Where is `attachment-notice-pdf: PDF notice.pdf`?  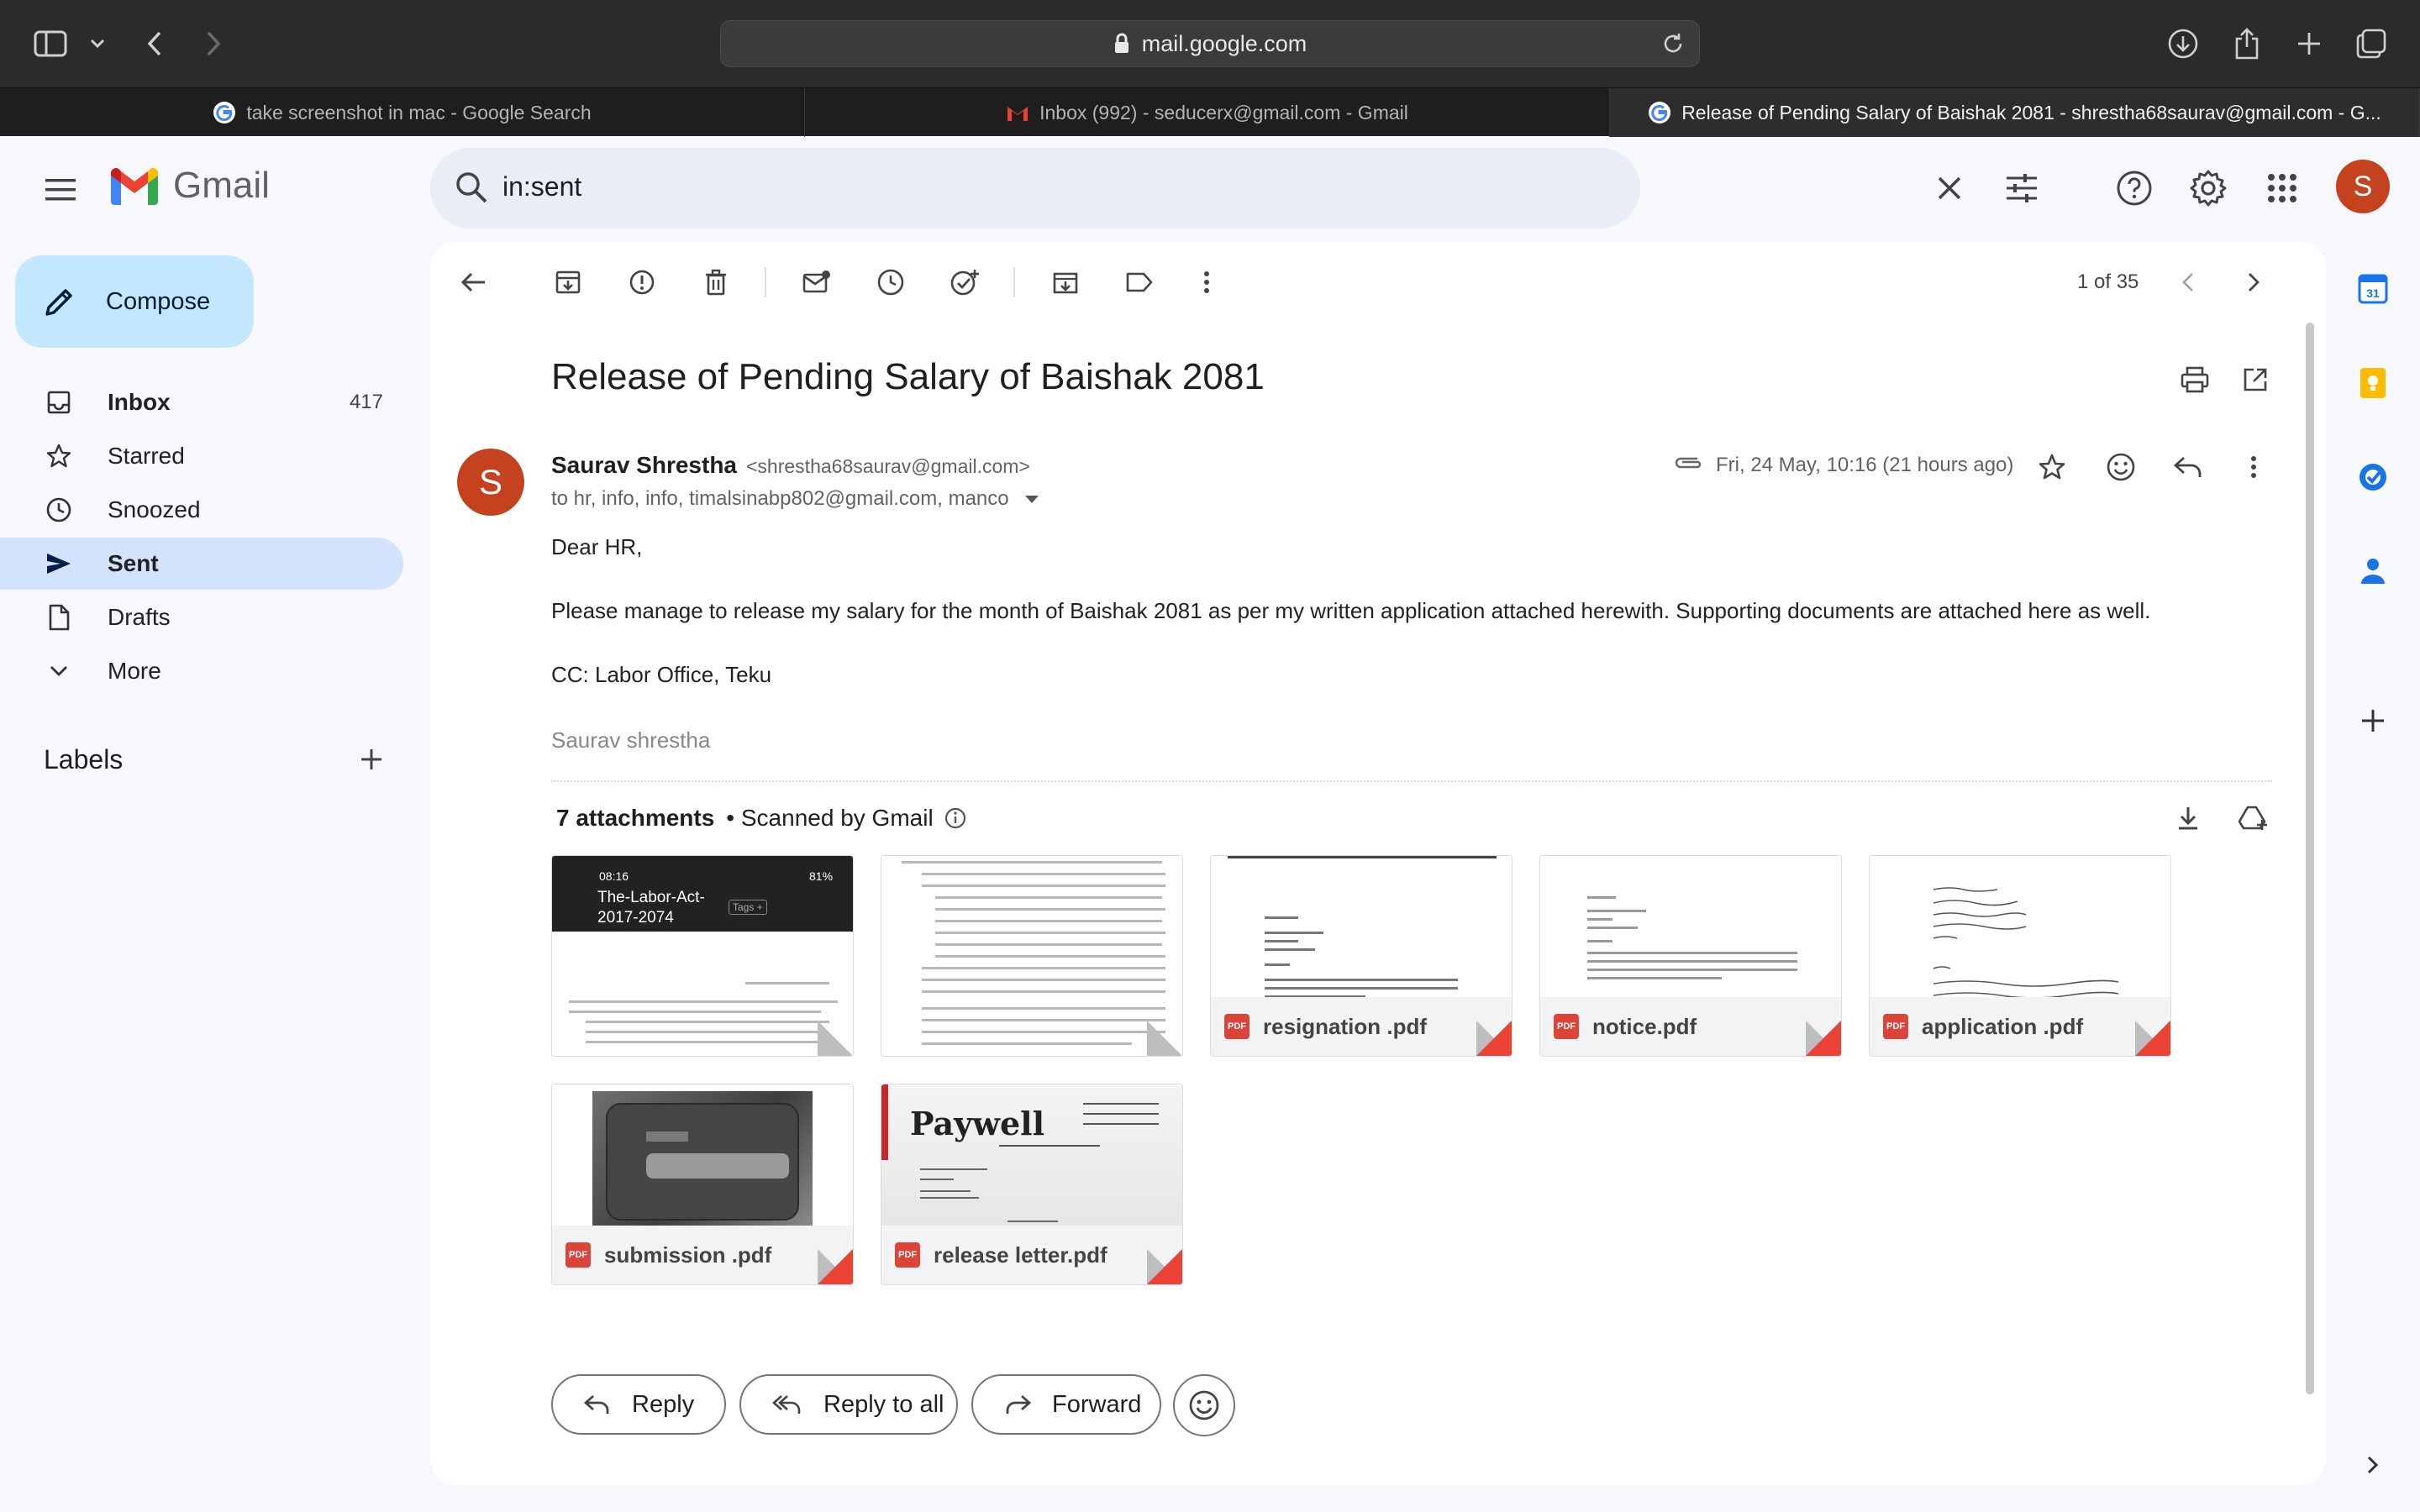
attachment-notice-pdf: PDF notice.pdf is located at coordinates (1690, 956).